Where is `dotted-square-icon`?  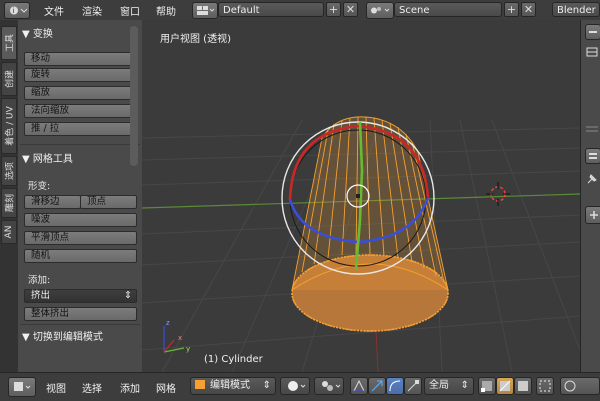 dotted-square-icon is located at coordinates (545, 386).